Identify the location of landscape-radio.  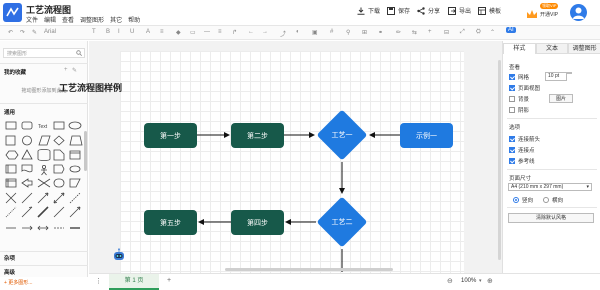
(546, 200).